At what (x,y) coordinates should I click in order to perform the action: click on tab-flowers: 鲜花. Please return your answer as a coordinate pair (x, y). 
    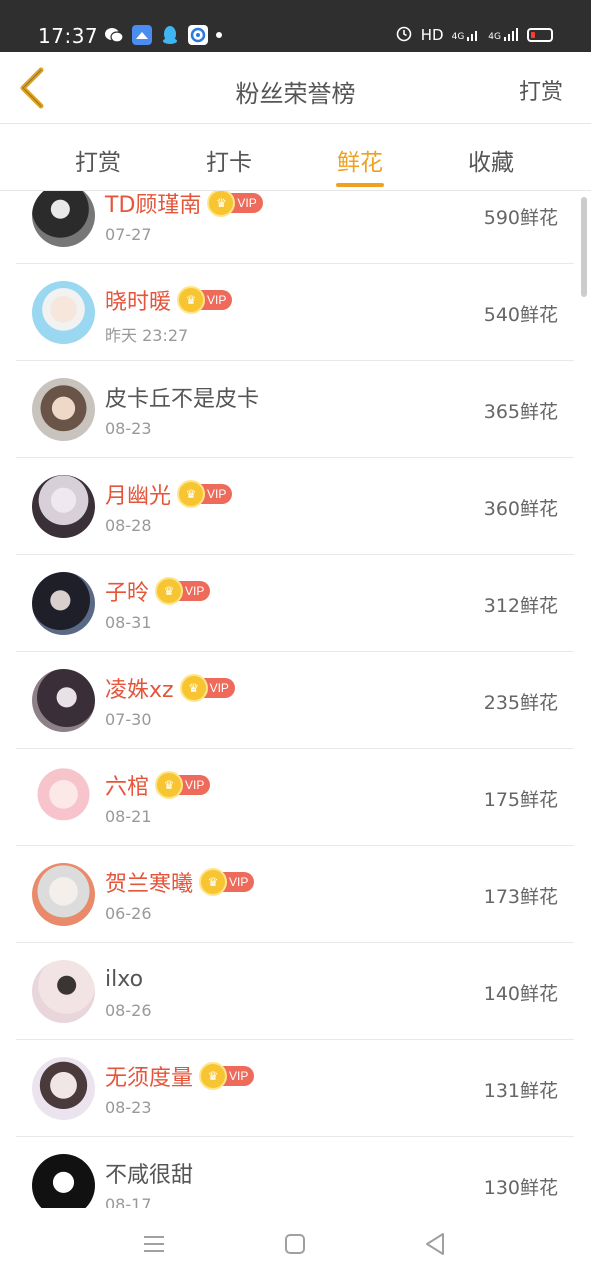
    Looking at the image, I should click on (360, 160).